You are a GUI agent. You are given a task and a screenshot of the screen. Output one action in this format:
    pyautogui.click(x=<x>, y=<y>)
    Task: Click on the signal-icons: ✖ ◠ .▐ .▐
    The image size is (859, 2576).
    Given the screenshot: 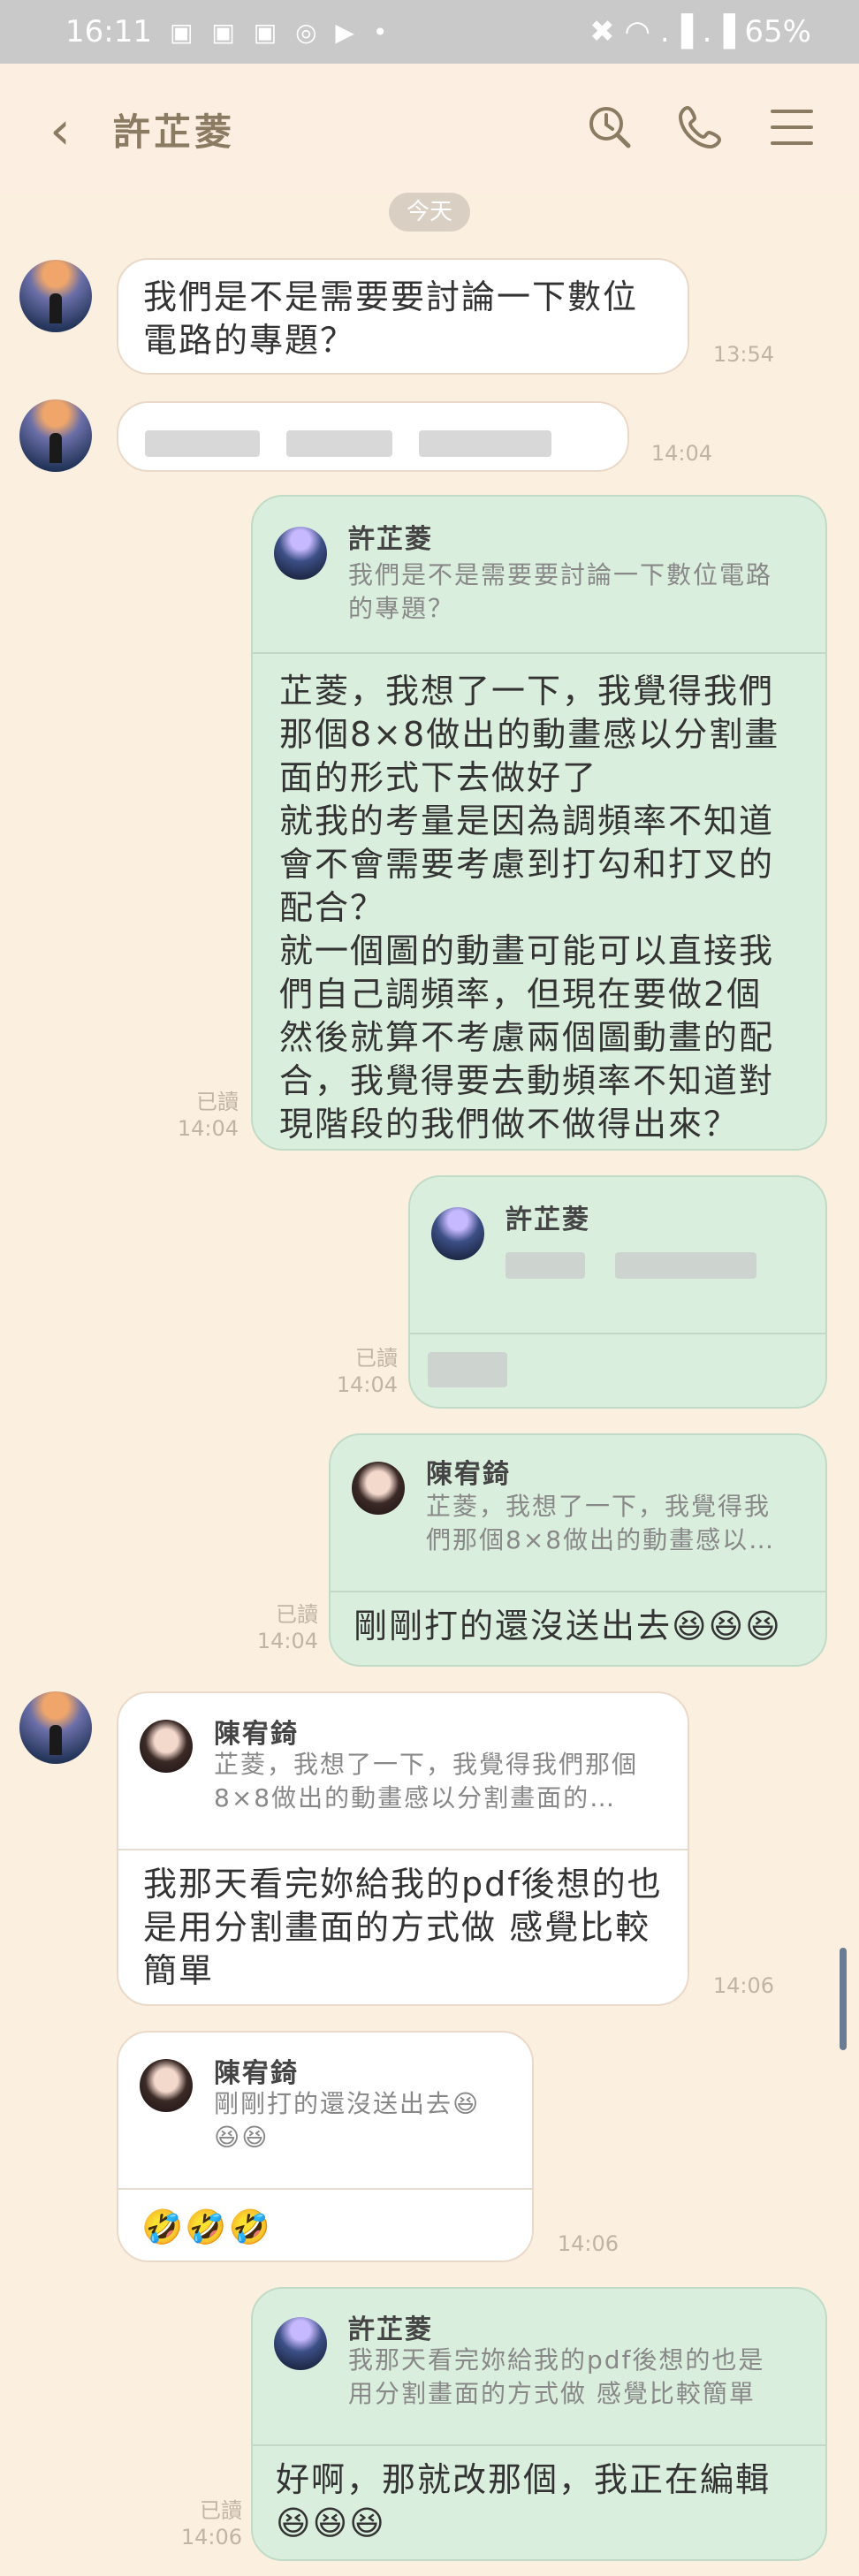 What is the action you would take?
    pyautogui.click(x=662, y=31)
    